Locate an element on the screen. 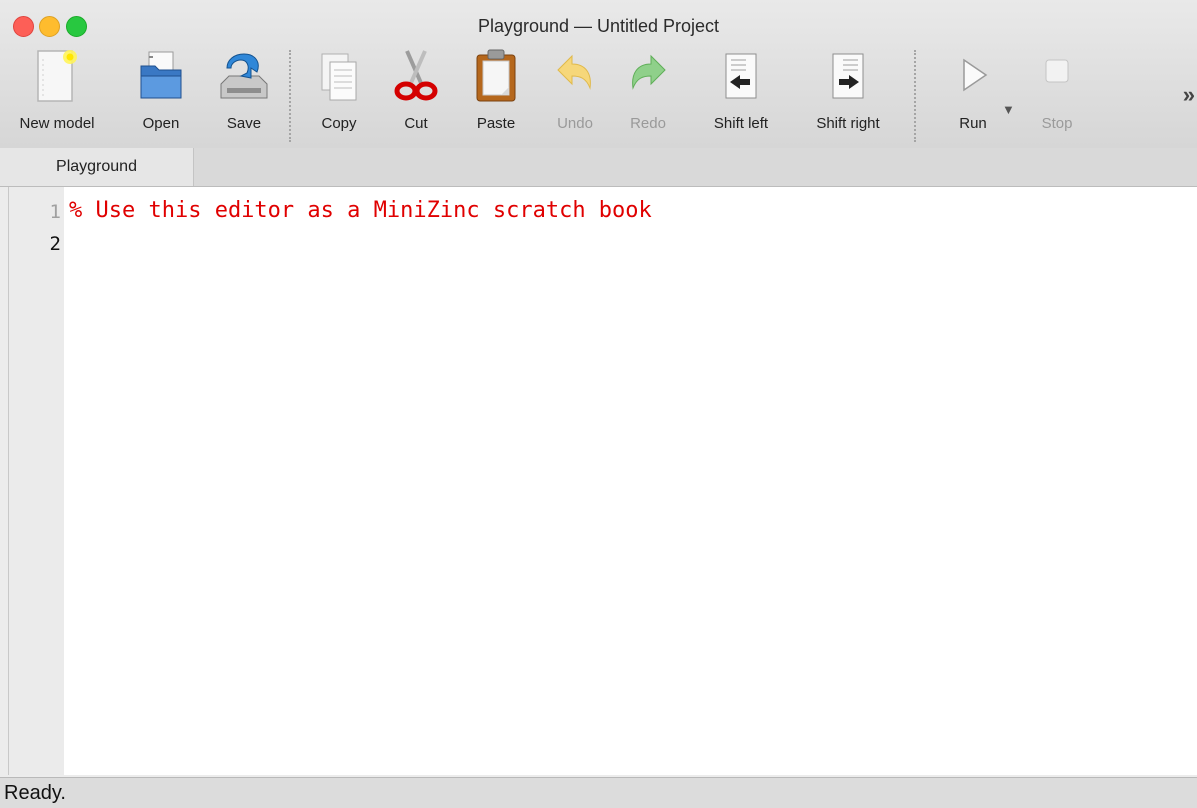 Image resolution: width=1197 pixels, height=808 pixels. scissors-icon is located at coordinates (416, 76).